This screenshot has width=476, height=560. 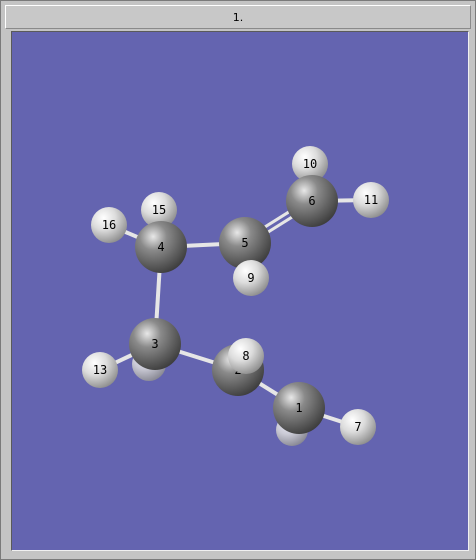 I want to click on atom-label: 8, so click(x=245, y=356).